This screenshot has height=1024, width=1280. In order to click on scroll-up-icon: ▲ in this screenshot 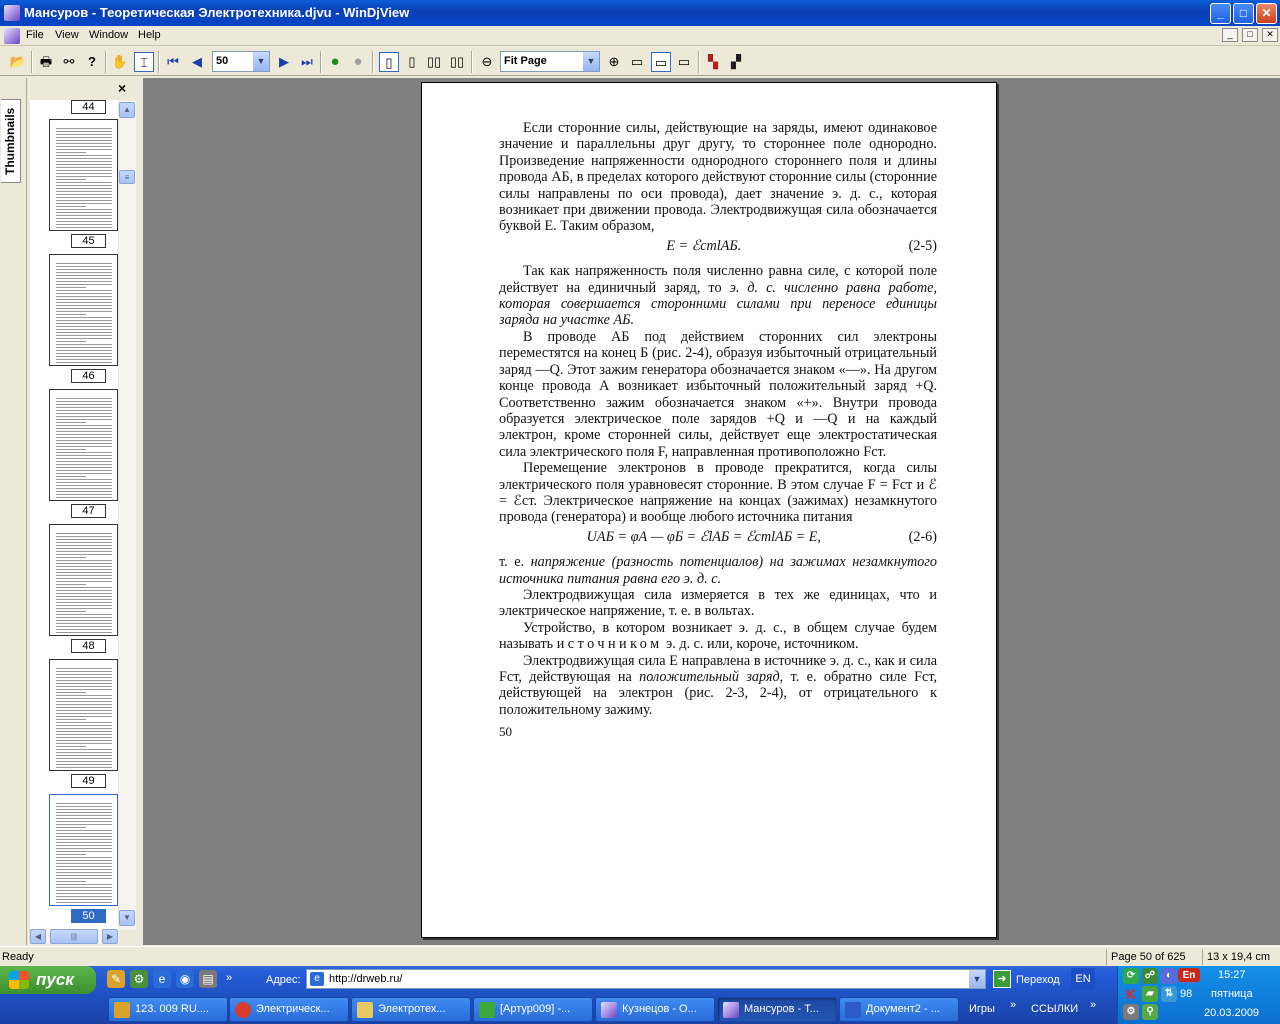, I will do `click(127, 110)`.